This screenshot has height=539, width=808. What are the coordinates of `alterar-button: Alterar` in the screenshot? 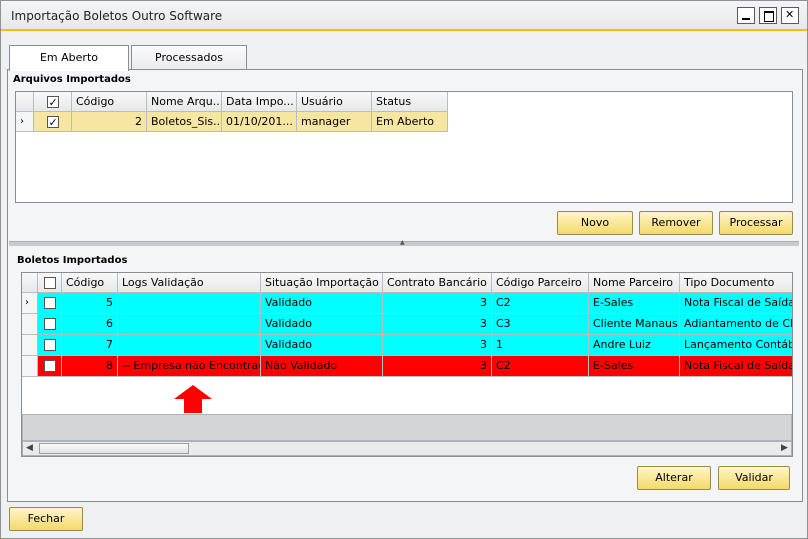 It's located at (674, 478).